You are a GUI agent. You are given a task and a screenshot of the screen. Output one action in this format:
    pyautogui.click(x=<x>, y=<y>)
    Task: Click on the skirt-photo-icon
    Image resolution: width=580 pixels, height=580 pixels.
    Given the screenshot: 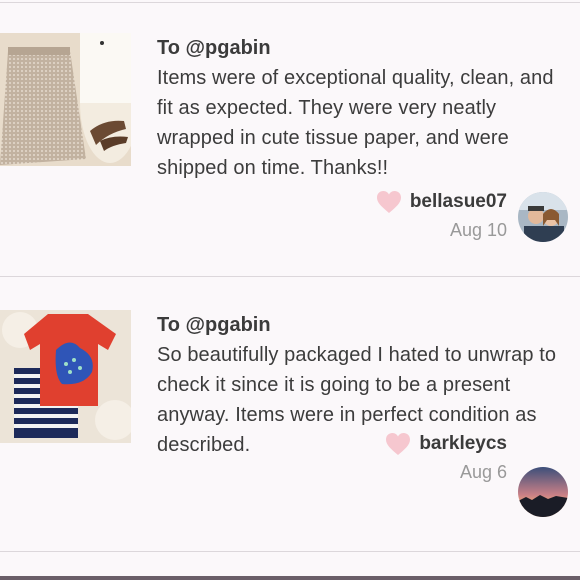 What is the action you would take?
    pyautogui.click(x=65, y=99)
    